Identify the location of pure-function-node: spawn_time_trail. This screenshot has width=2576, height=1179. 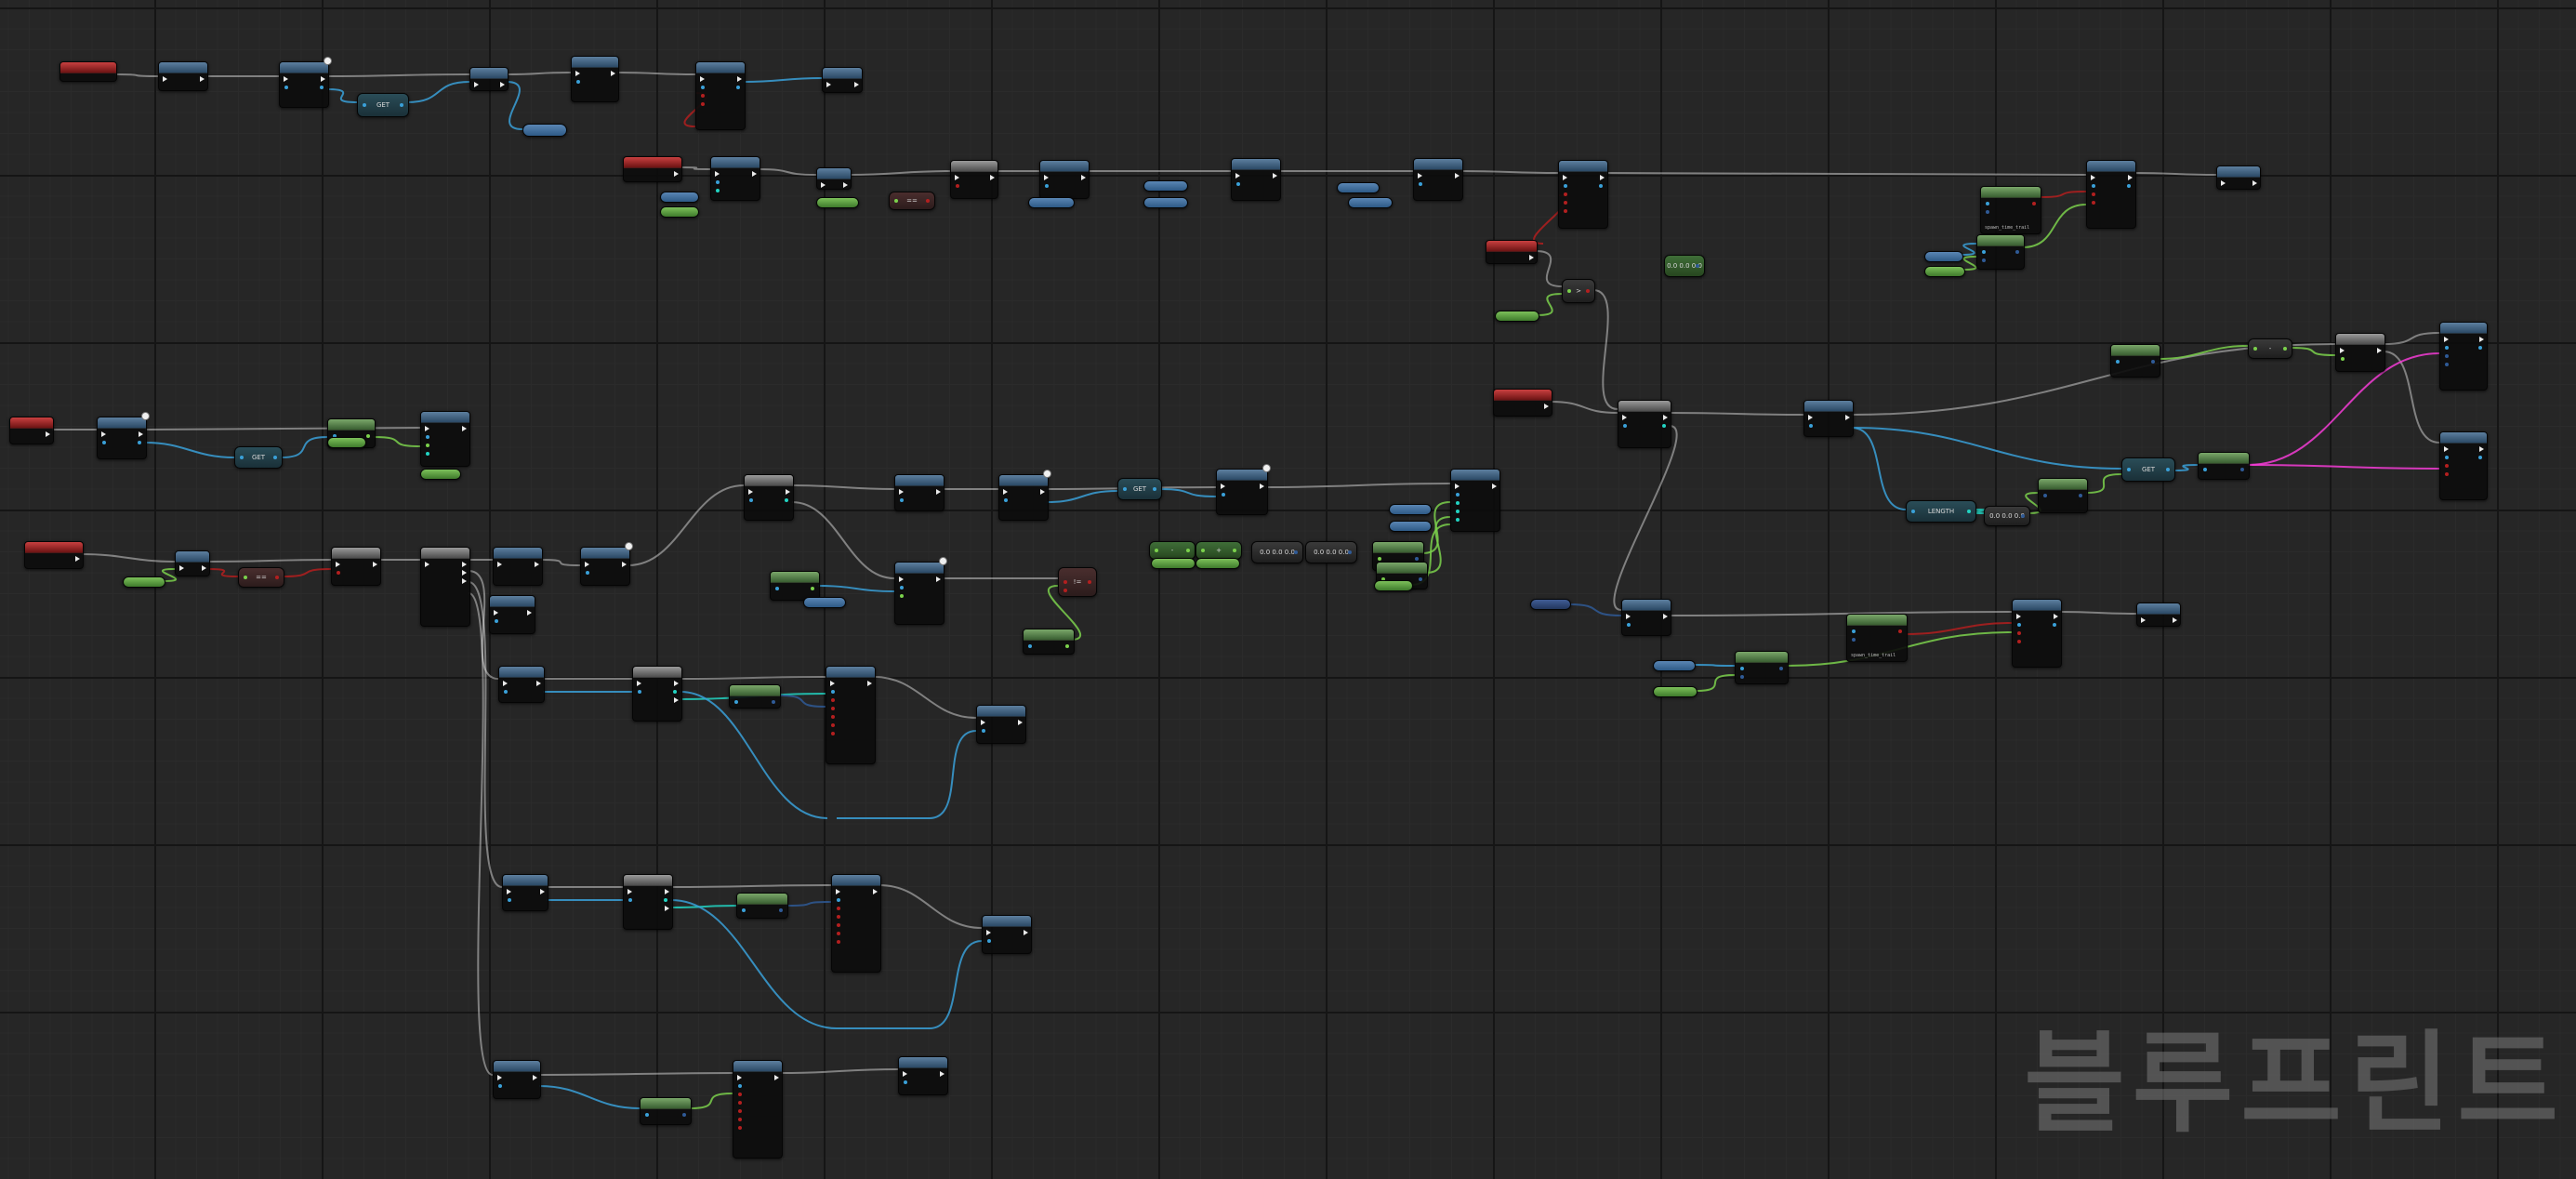
(2010, 210).